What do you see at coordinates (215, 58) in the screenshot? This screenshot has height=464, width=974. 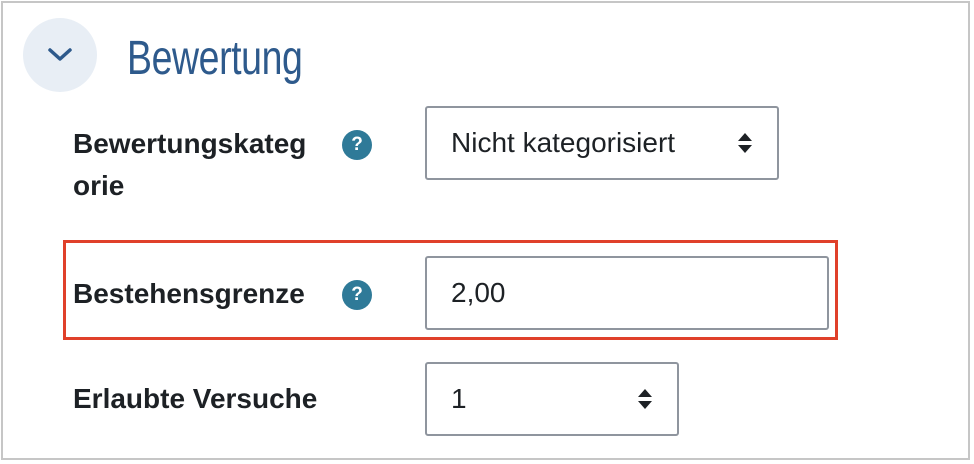 I see `section-title: Bewertung` at bounding box center [215, 58].